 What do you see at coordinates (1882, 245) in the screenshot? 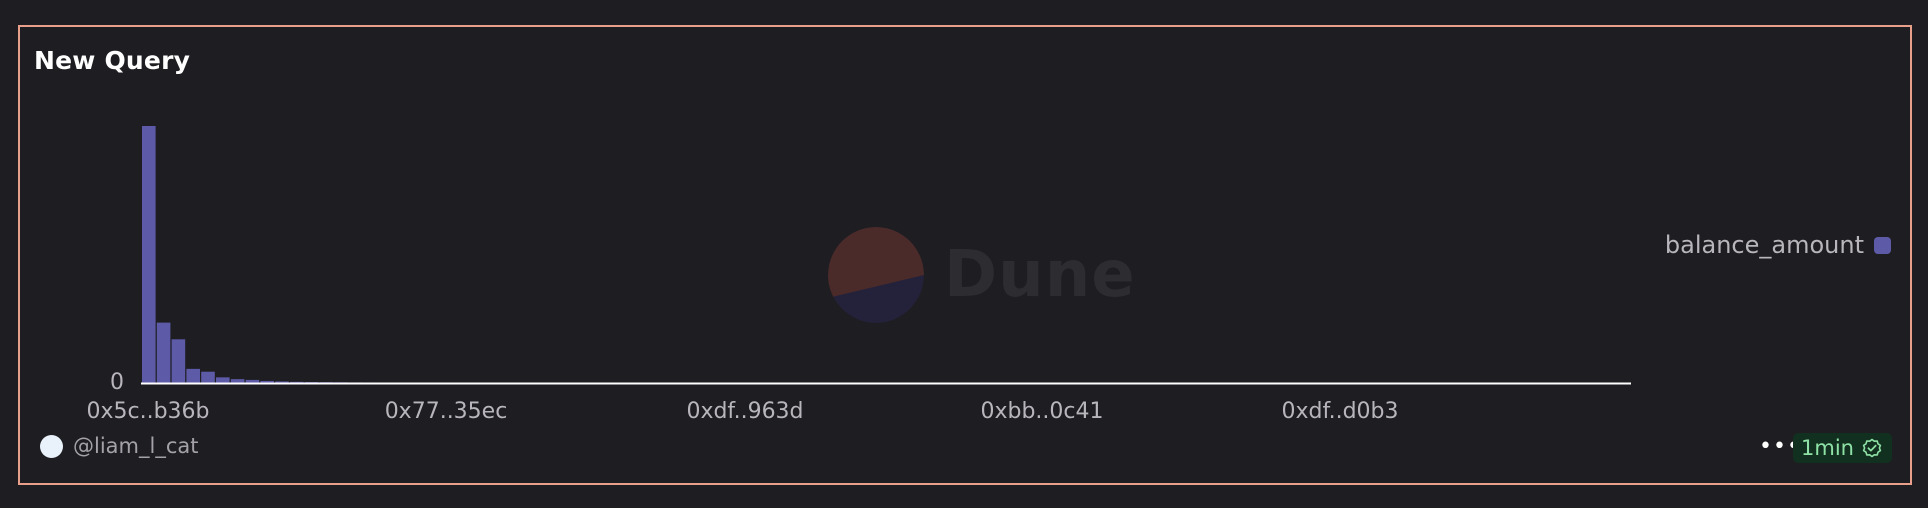
I see `legend-swatch` at bounding box center [1882, 245].